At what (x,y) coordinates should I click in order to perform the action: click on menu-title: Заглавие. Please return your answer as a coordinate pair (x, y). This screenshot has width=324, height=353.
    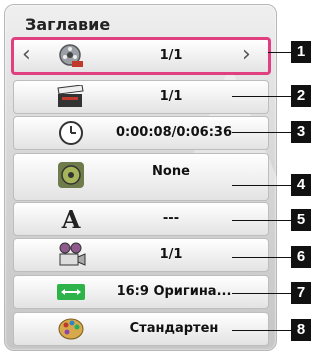
    Looking at the image, I should click on (68, 24).